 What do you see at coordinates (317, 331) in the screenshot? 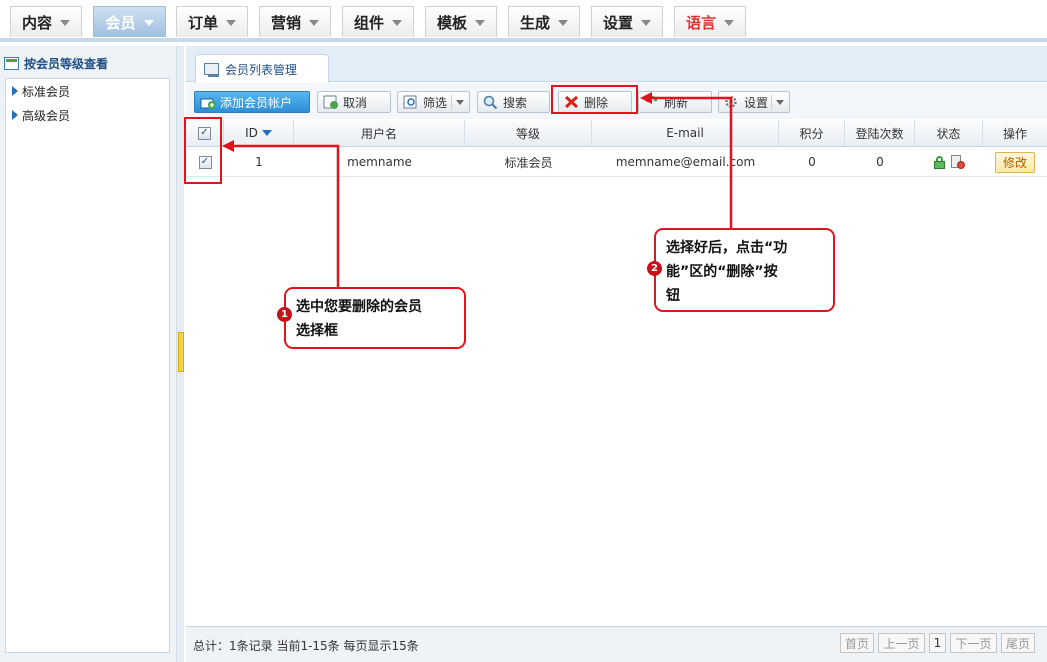
I see `step1-line2: 选择框` at bounding box center [317, 331].